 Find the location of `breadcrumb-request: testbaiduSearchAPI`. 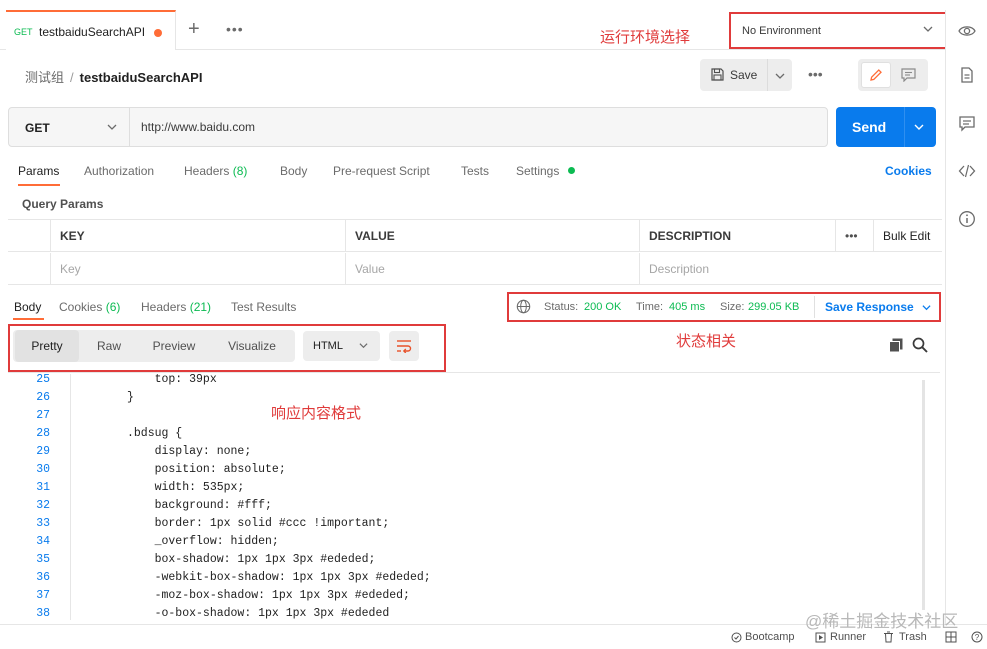

breadcrumb-request: testbaiduSearchAPI is located at coordinates (141, 77).